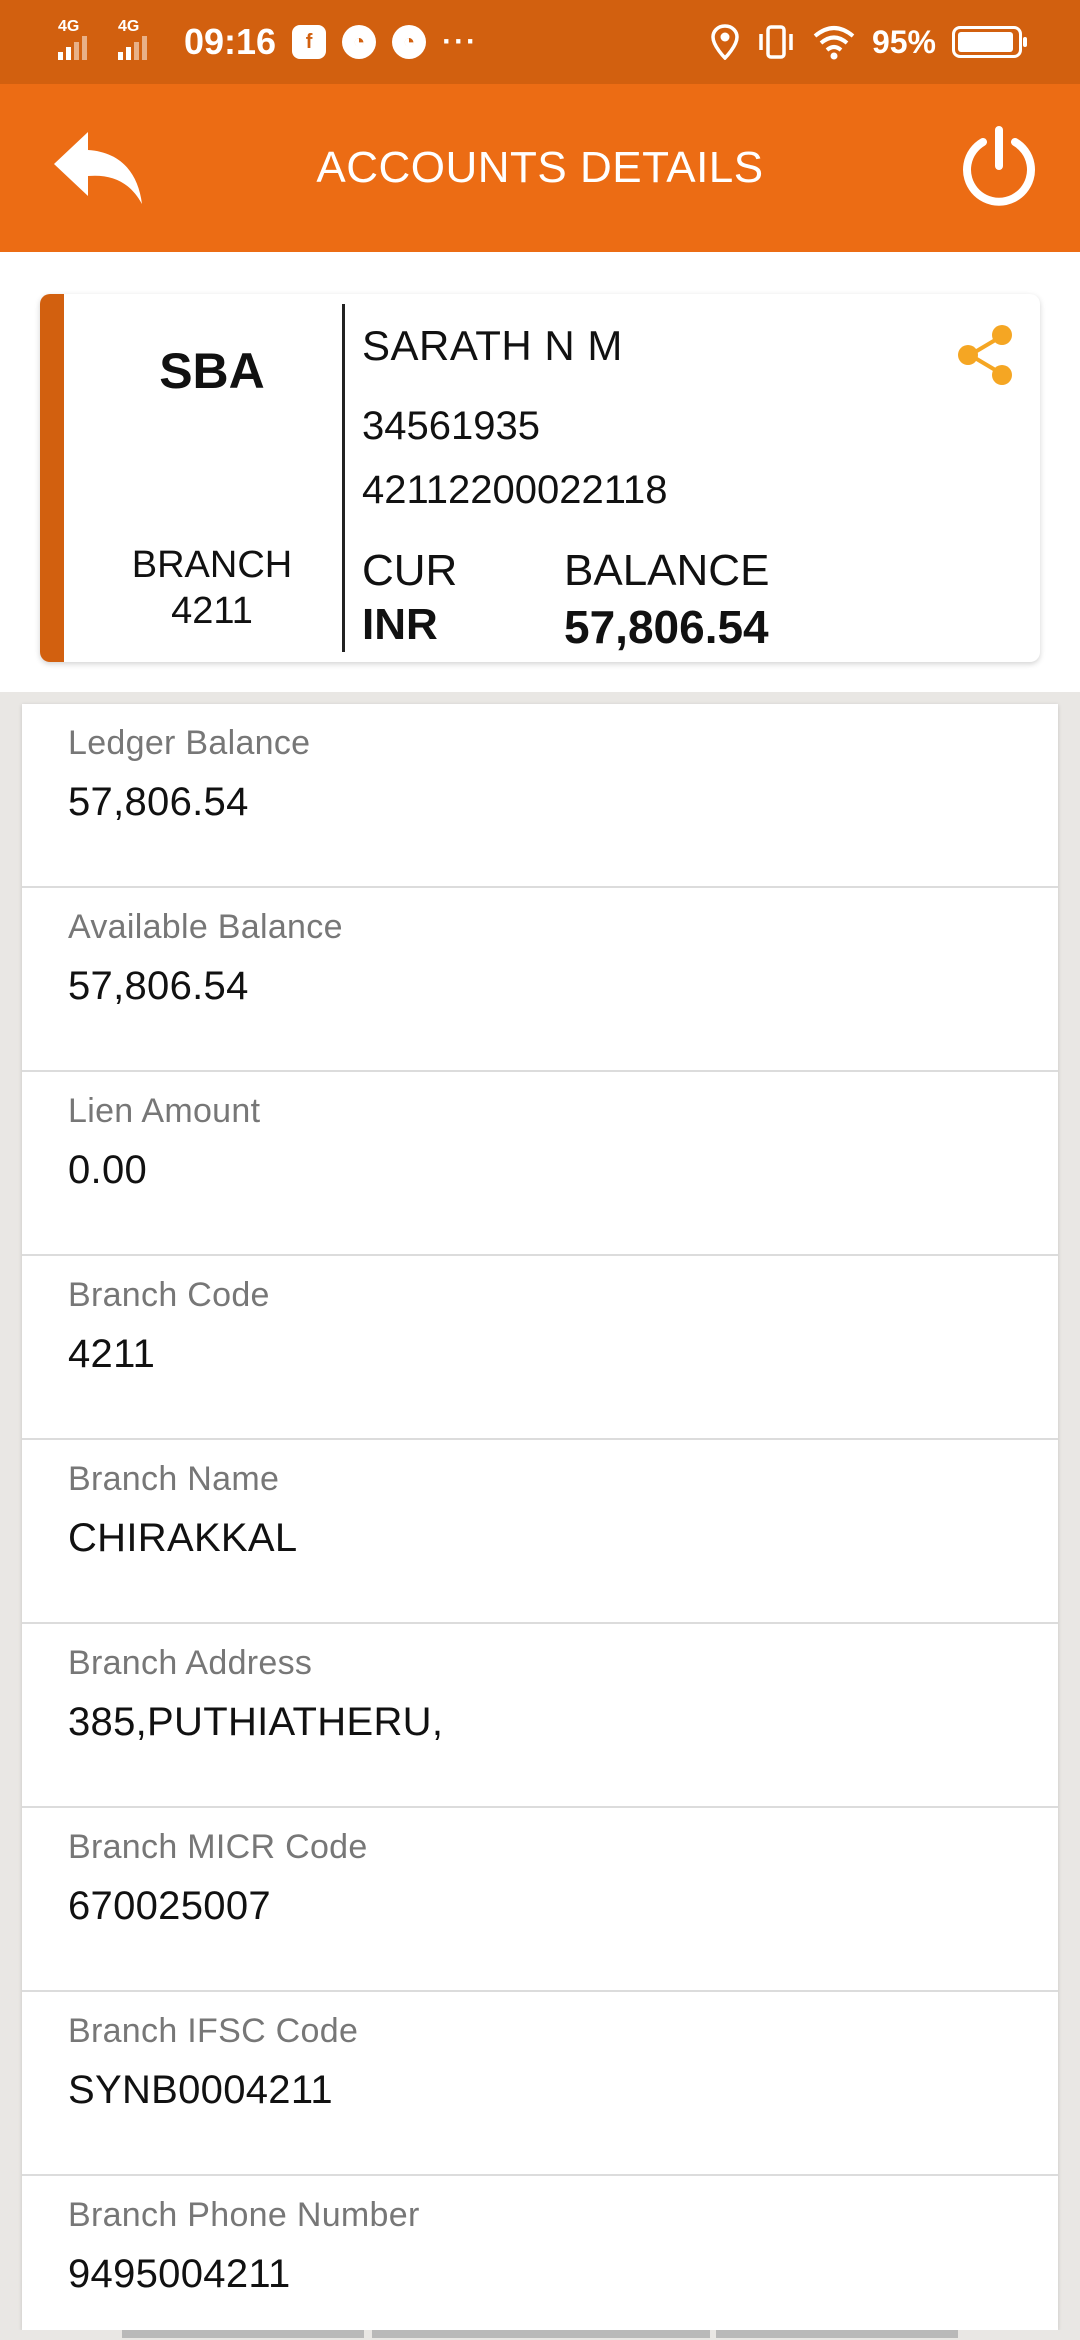  I want to click on logout-power-button, so click(999, 167).